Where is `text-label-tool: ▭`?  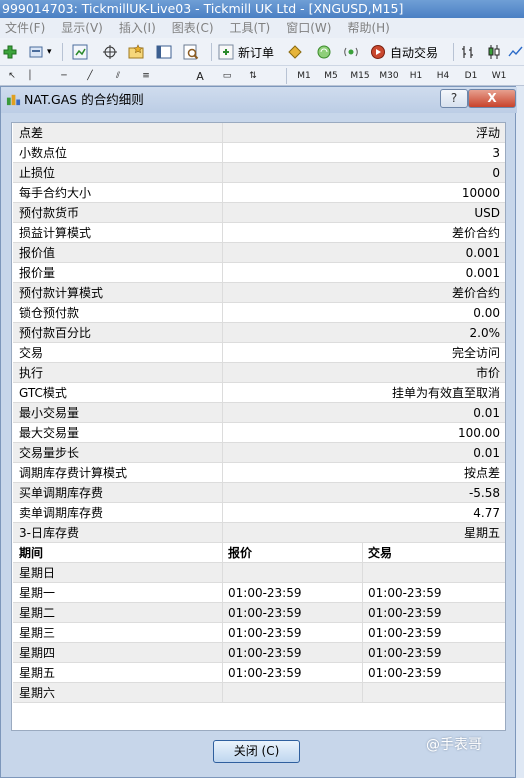
text-label-tool: ▭ is located at coordinates (227, 76).